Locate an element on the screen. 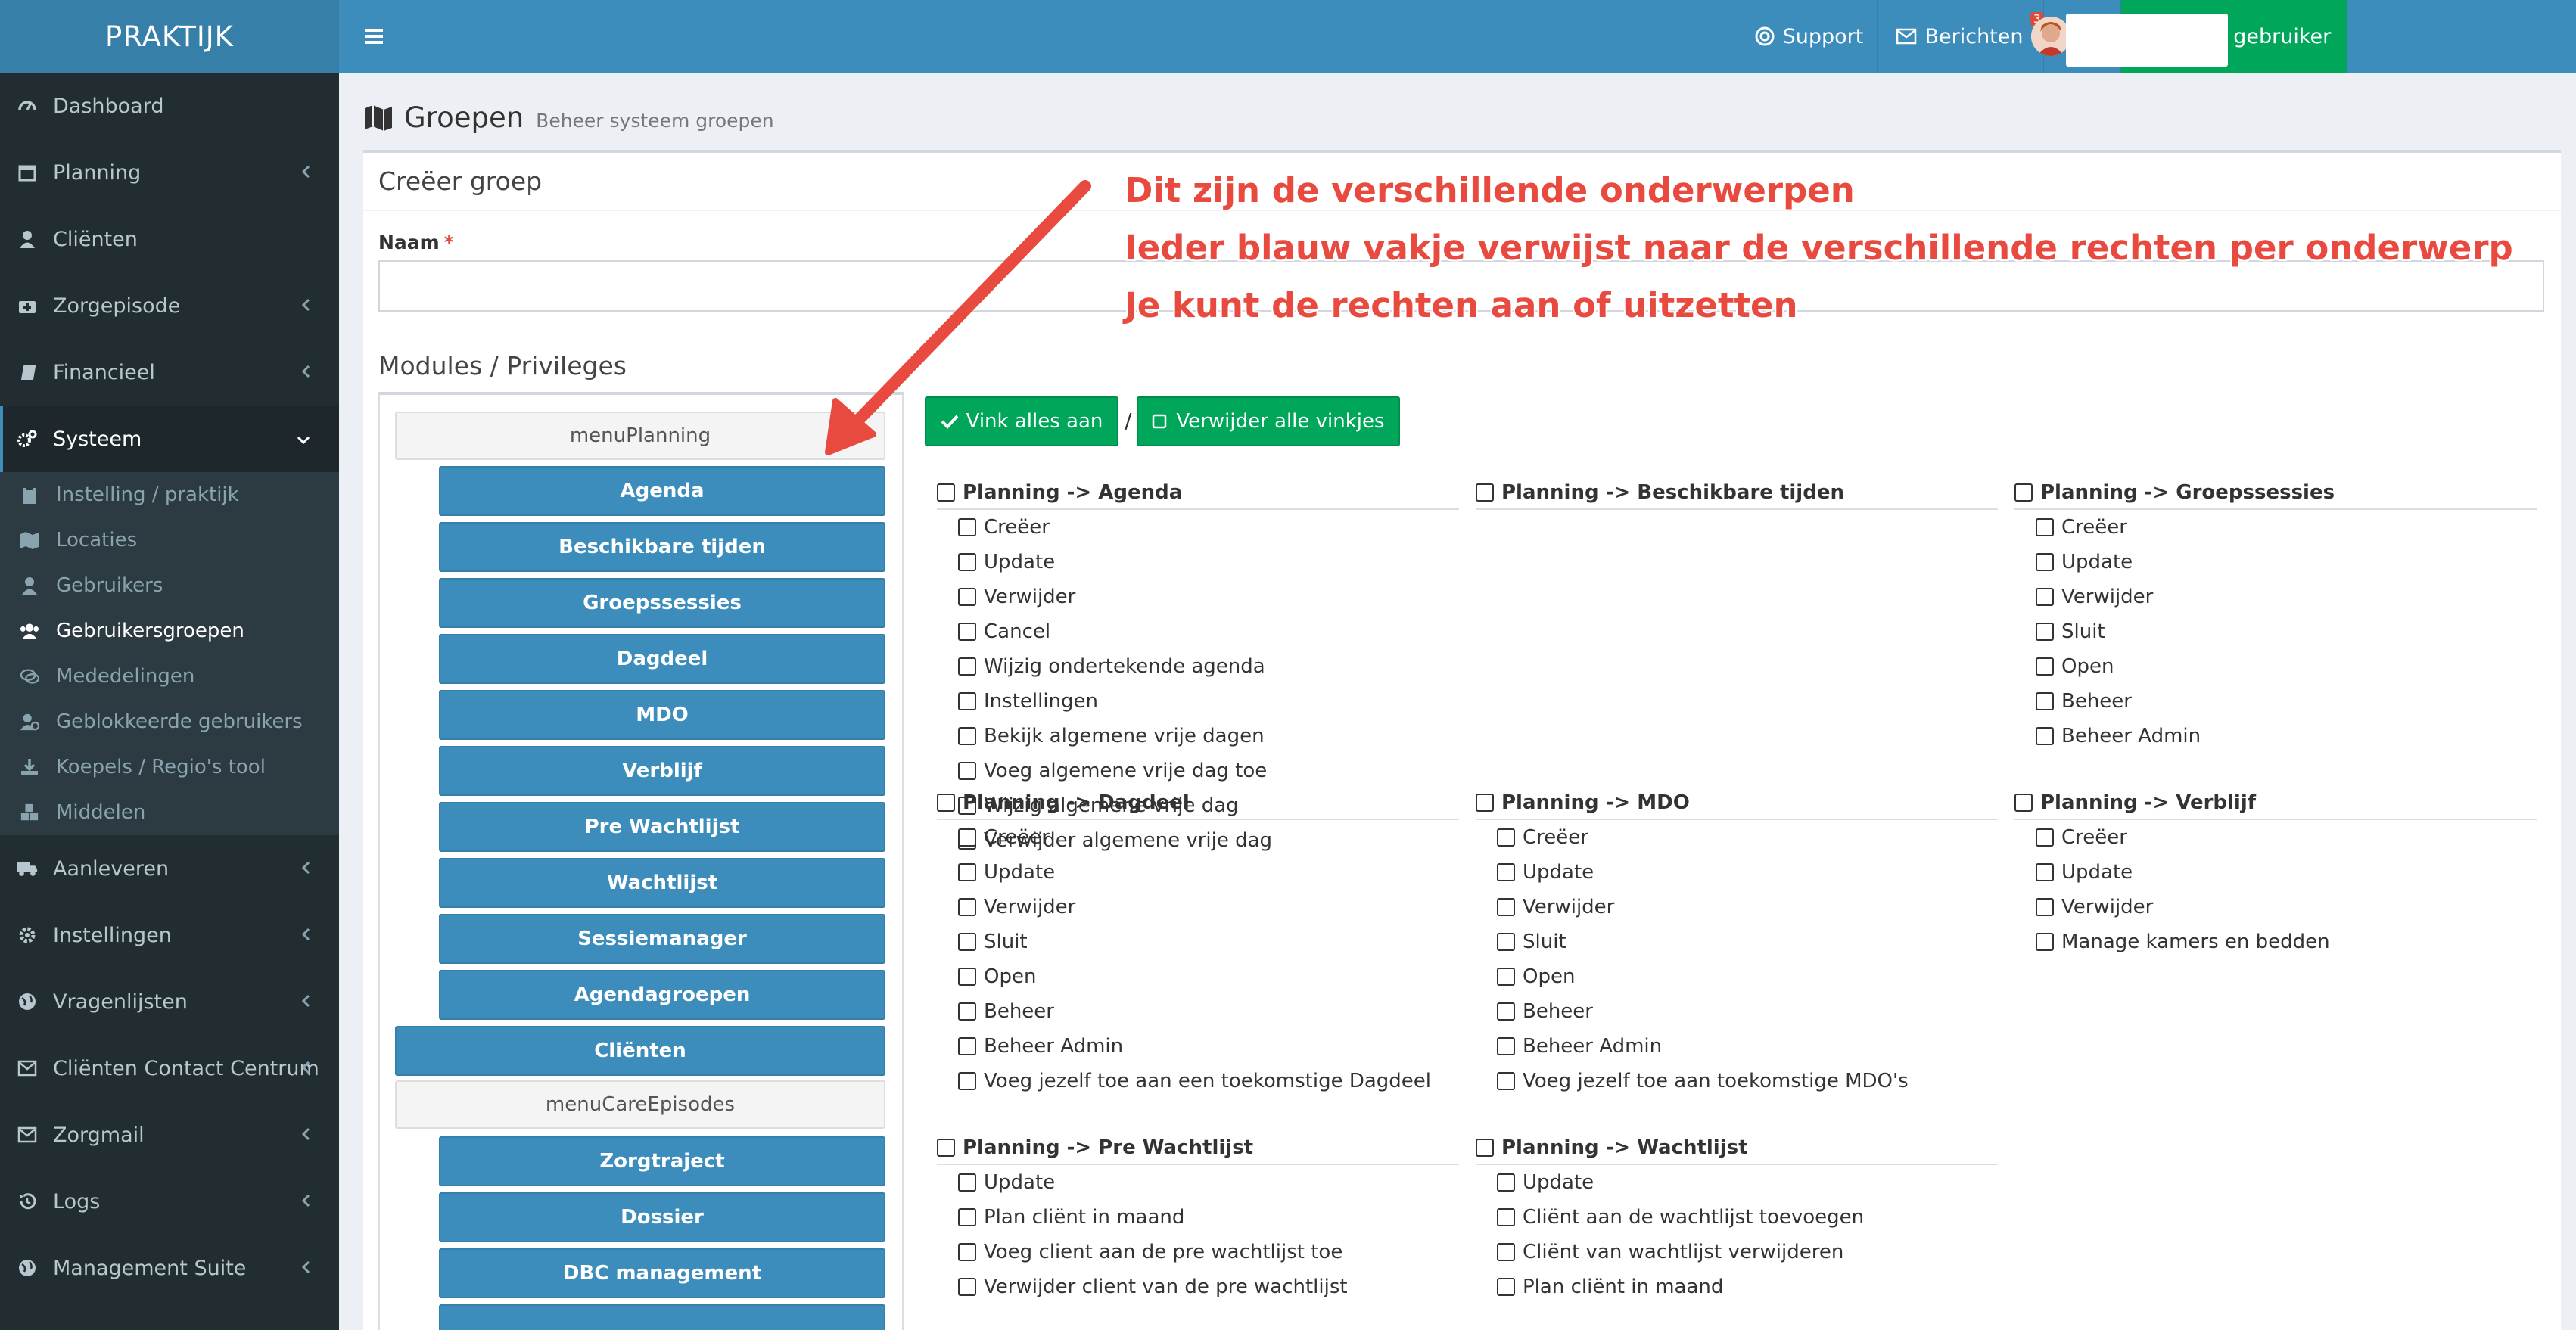 The width and height of the screenshot is (2576, 1330). sidebar-item-cli-nten-contact-centrum: Cliënten Contact Centrum is located at coordinates (169, 1069).